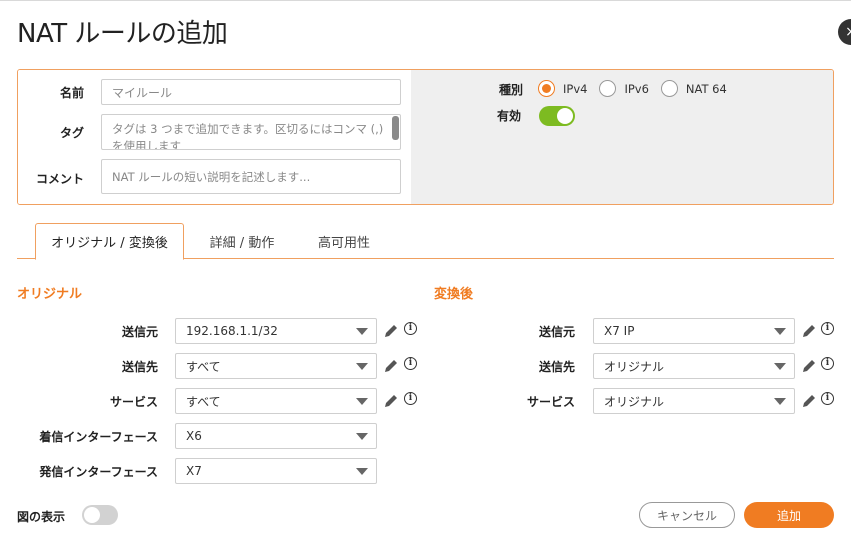  What do you see at coordinates (194, 436) in the screenshot?
I see `inbound-interface-value: X6` at bounding box center [194, 436].